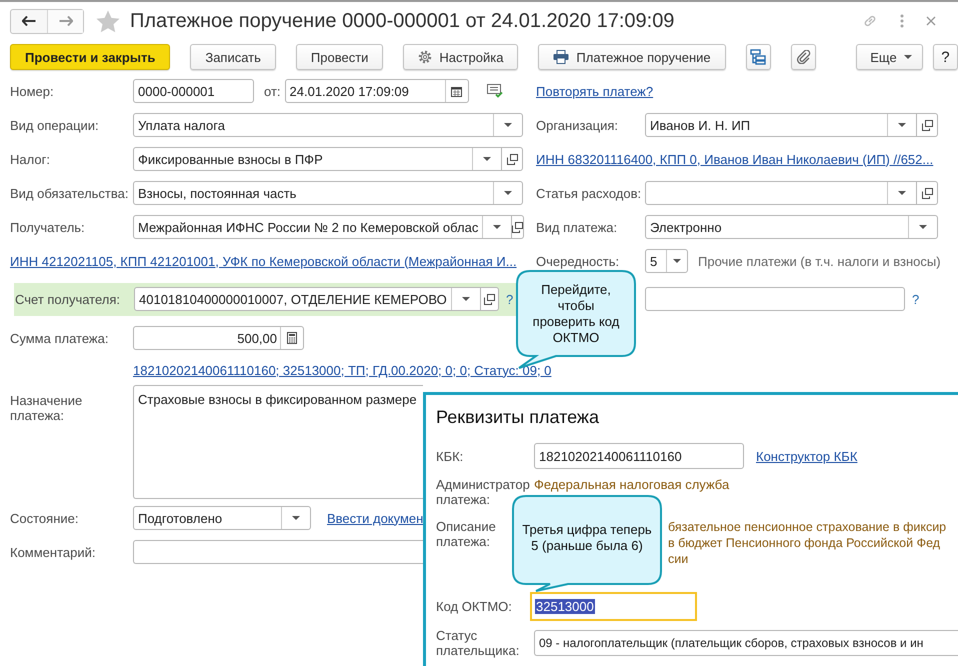 This screenshot has height=666, width=958. I want to click on priority-note: Прочие платежи (в т.ч. налоги и взносы), so click(819, 261).